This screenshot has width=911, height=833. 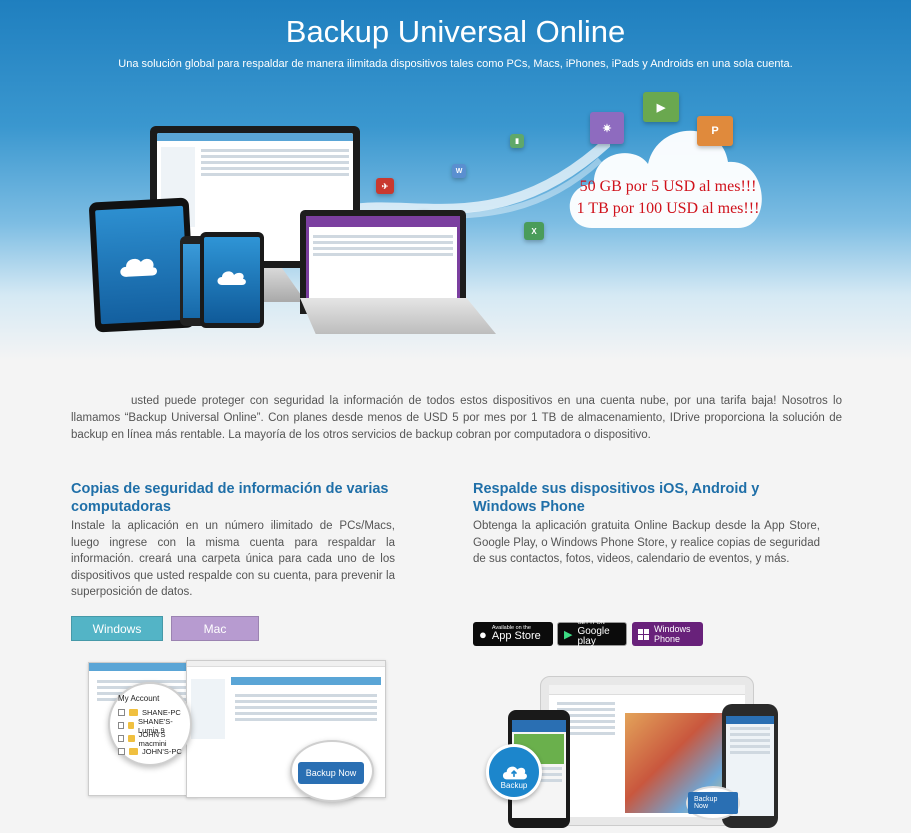 What do you see at coordinates (385, 186) in the screenshot?
I see `pdf-file-icon: ✈` at bounding box center [385, 186].